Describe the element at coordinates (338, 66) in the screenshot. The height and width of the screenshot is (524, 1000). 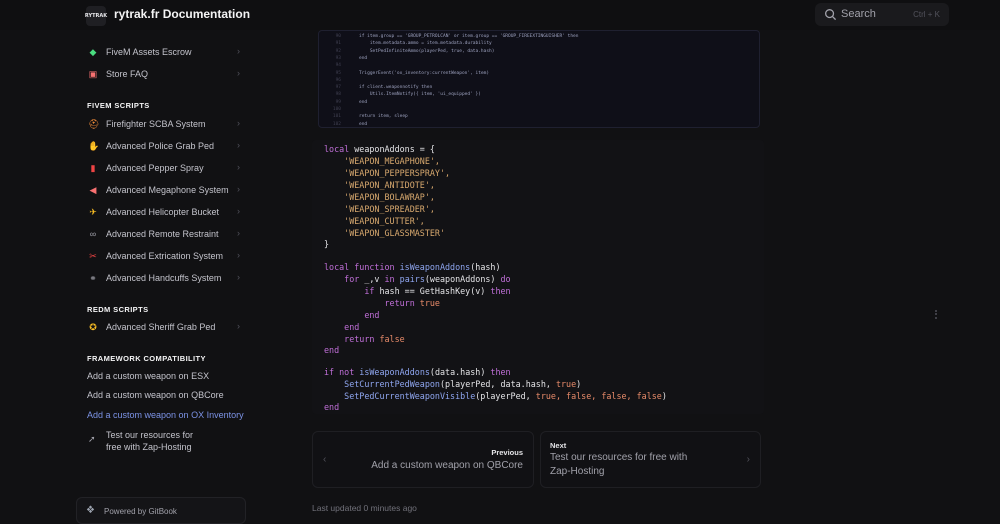
I see `line-number: 94` at that location.